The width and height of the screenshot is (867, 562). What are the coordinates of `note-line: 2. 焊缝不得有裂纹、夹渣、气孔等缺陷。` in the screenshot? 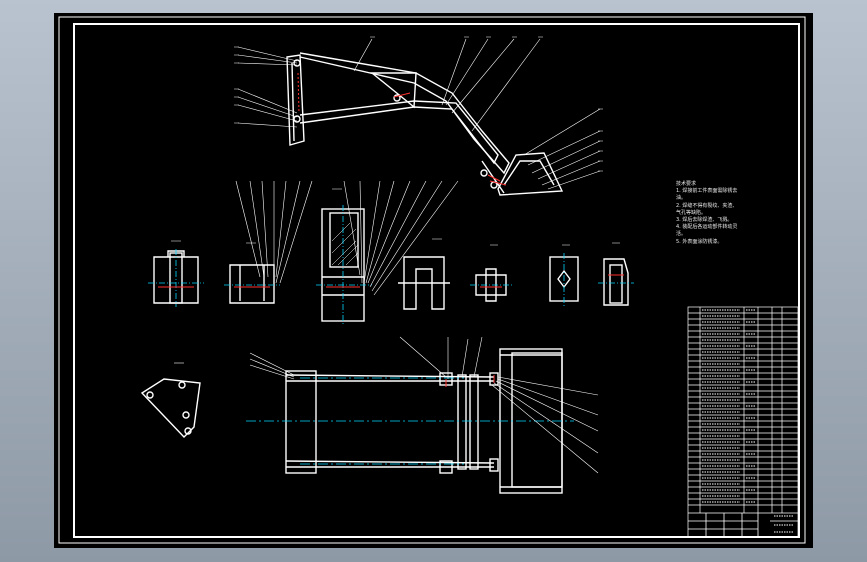 It's located at (707, 209).